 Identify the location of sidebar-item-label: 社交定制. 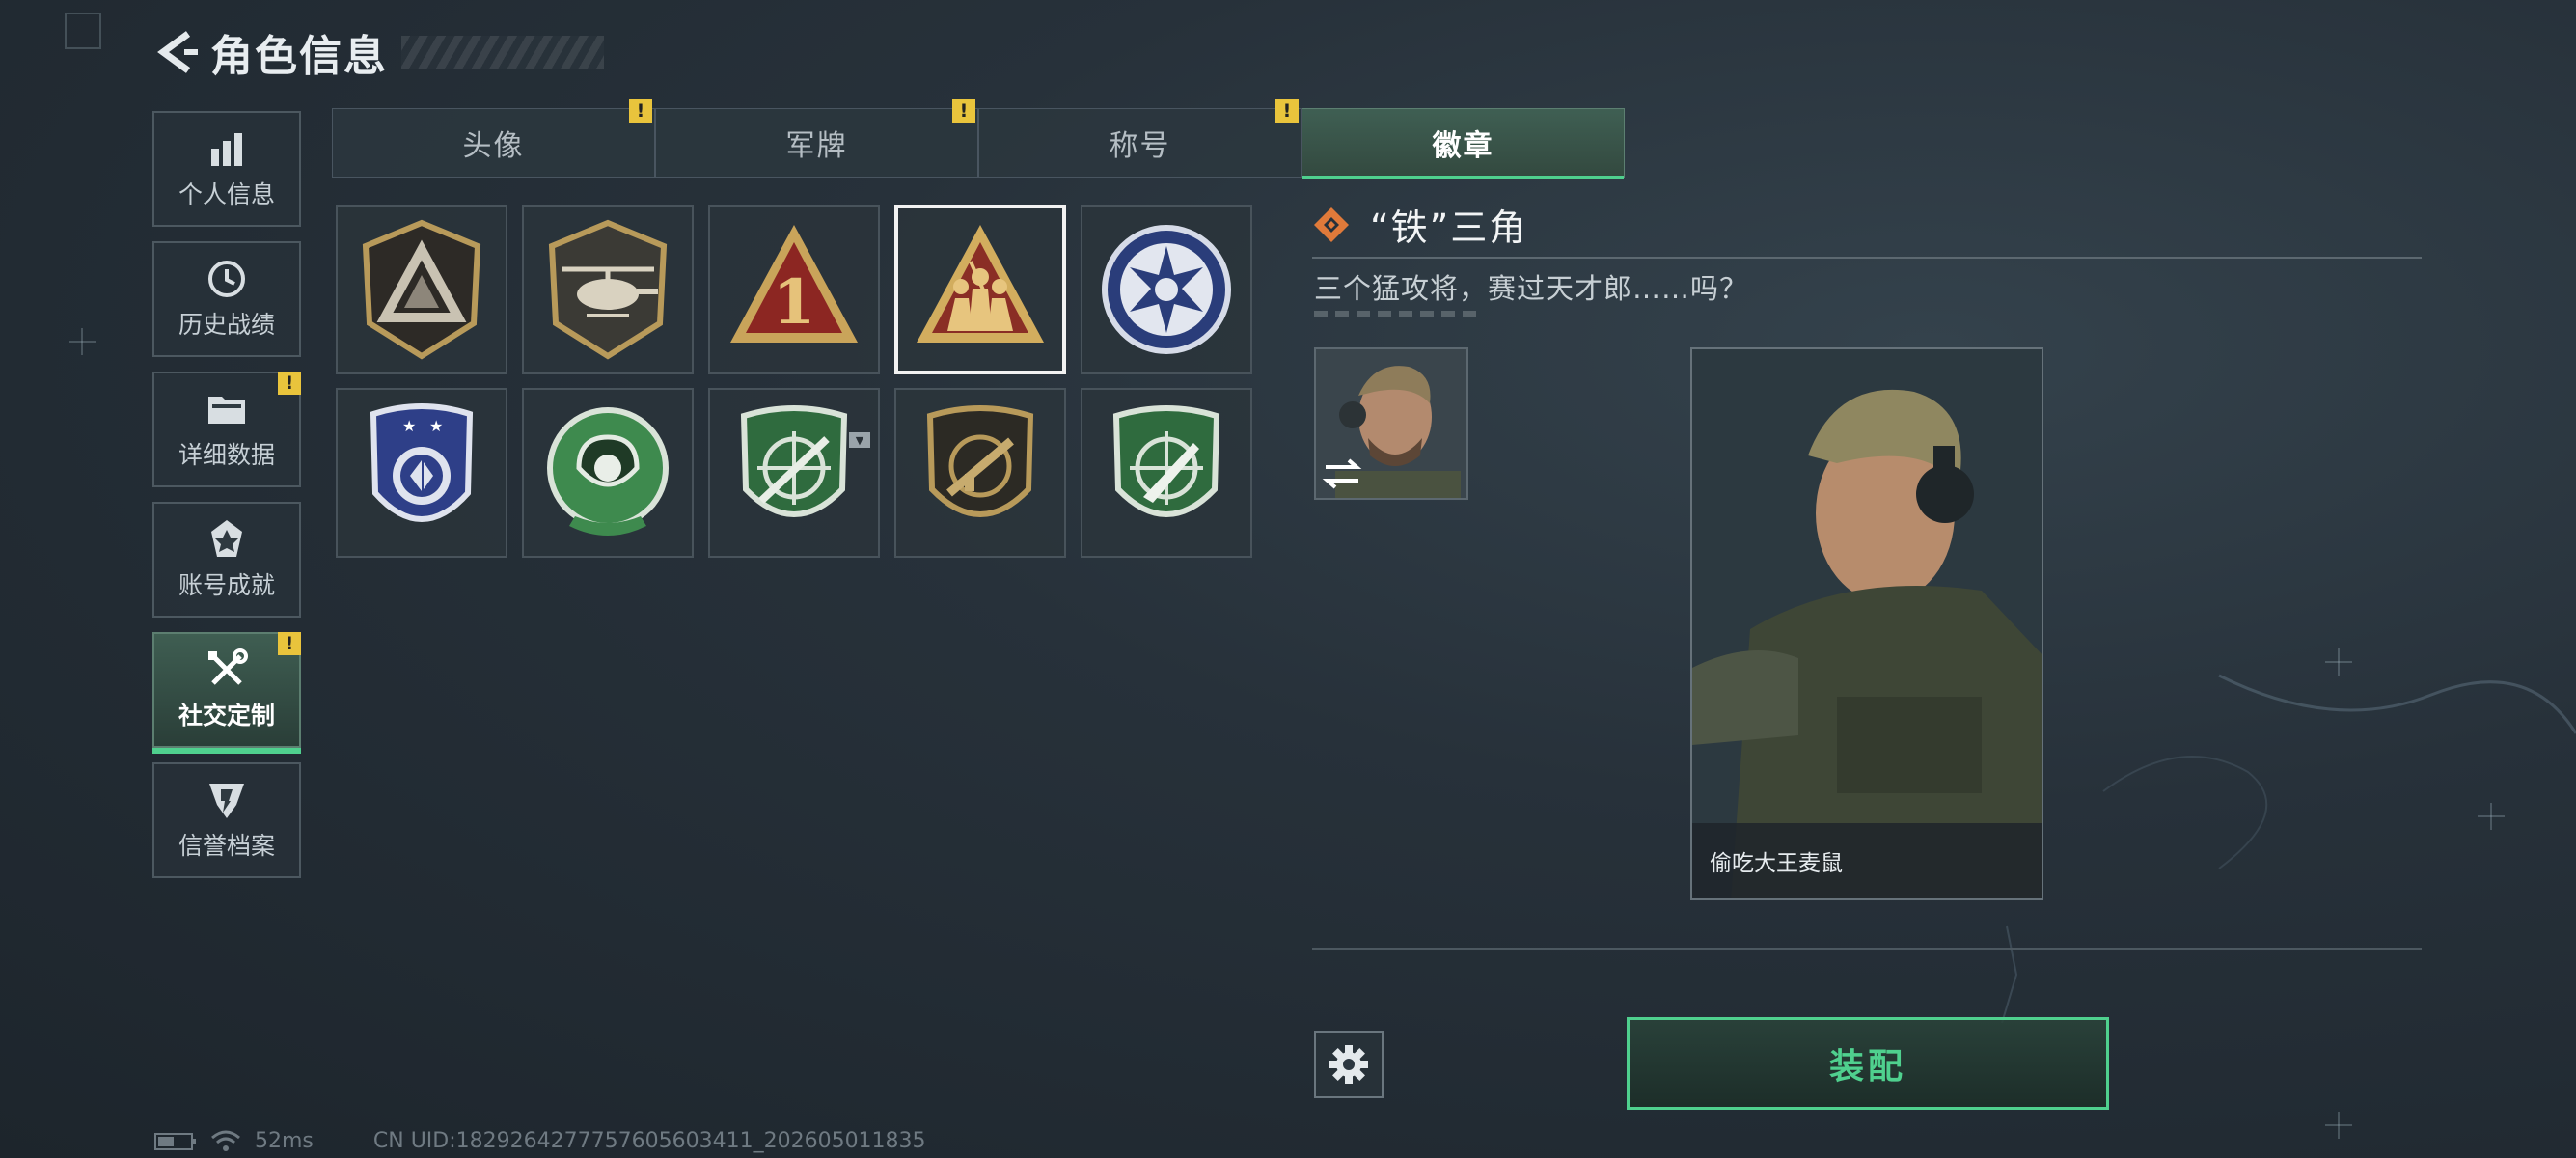
(227, 716).